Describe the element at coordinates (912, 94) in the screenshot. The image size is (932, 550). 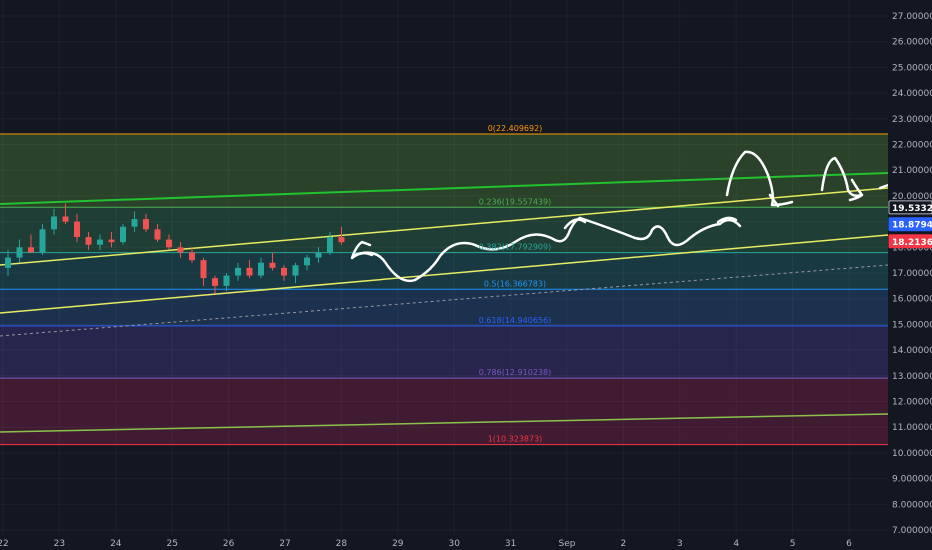
I see `y-tick-label: 24.000000` at that location.